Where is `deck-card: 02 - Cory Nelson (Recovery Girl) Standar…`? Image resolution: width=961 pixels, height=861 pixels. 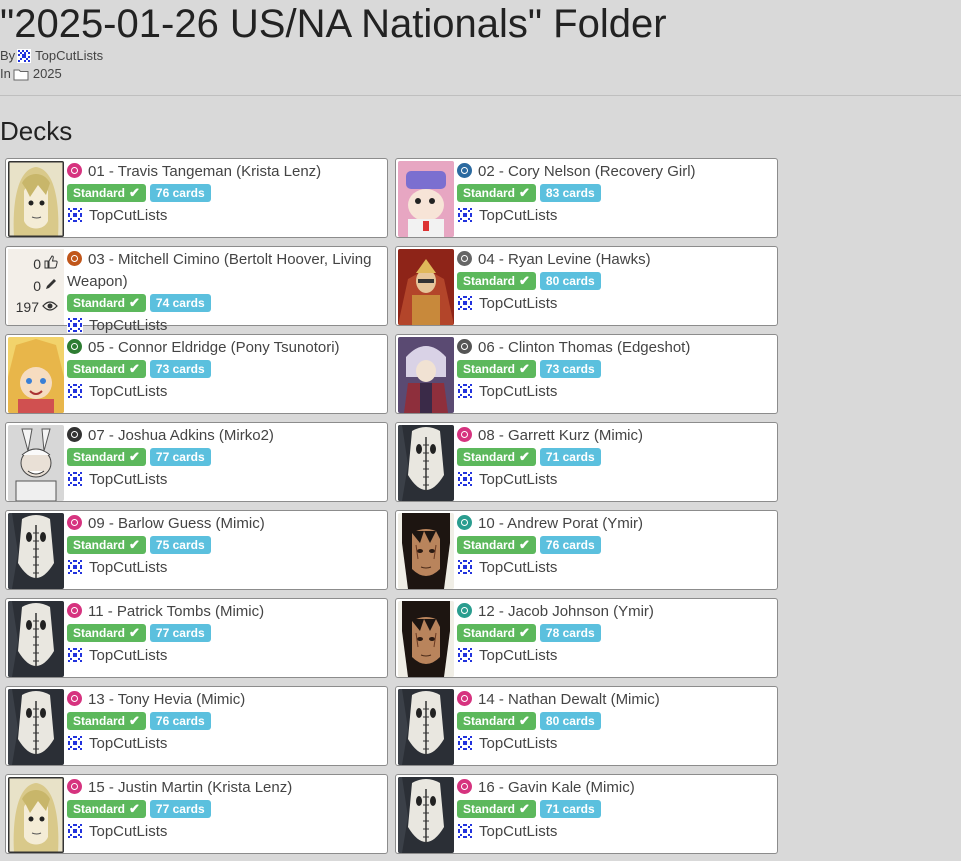
deck-card: 02 - Cory Nelson (Recovery Girl) Standar… is located at coordinates (586, 198).